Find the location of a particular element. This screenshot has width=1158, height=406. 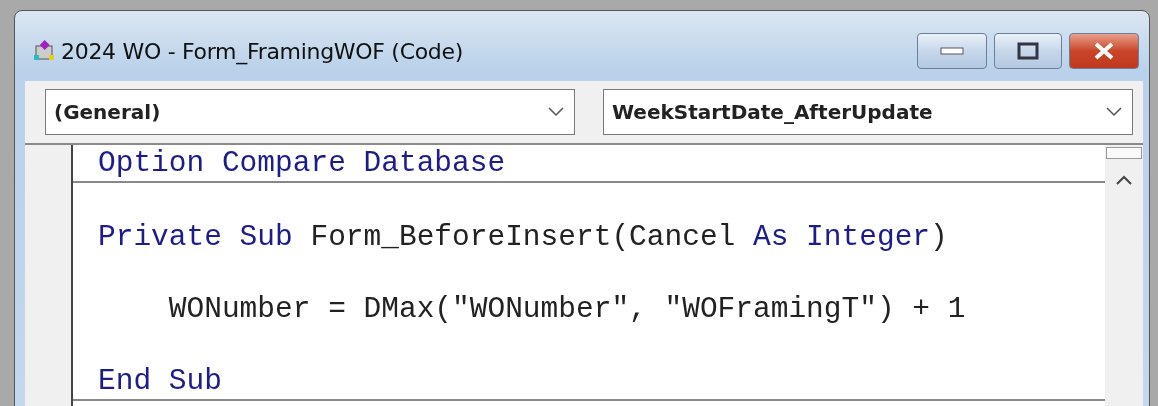

close-icon is located at coordinates (1104, 51).